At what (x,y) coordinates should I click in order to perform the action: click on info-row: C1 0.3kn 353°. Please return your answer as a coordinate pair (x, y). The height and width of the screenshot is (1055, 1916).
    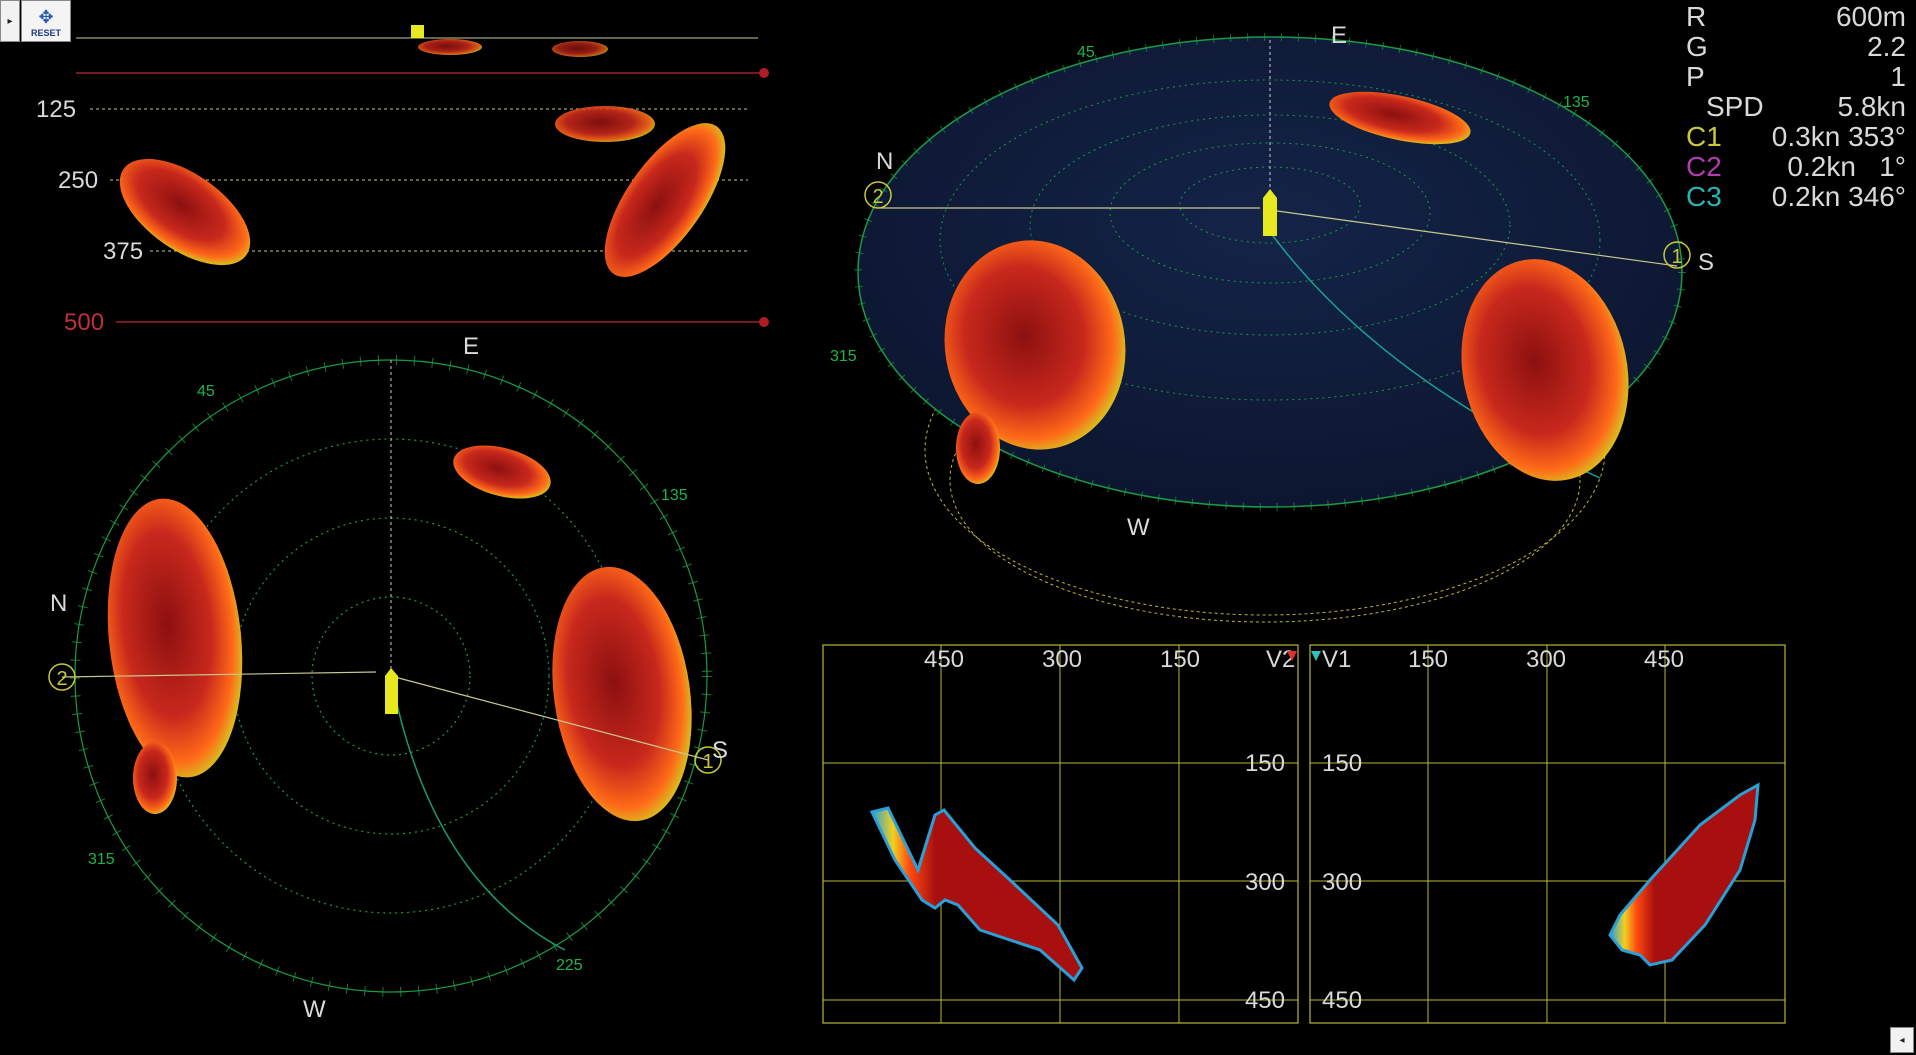
    Looking at the image, I should click on (1796, 137).